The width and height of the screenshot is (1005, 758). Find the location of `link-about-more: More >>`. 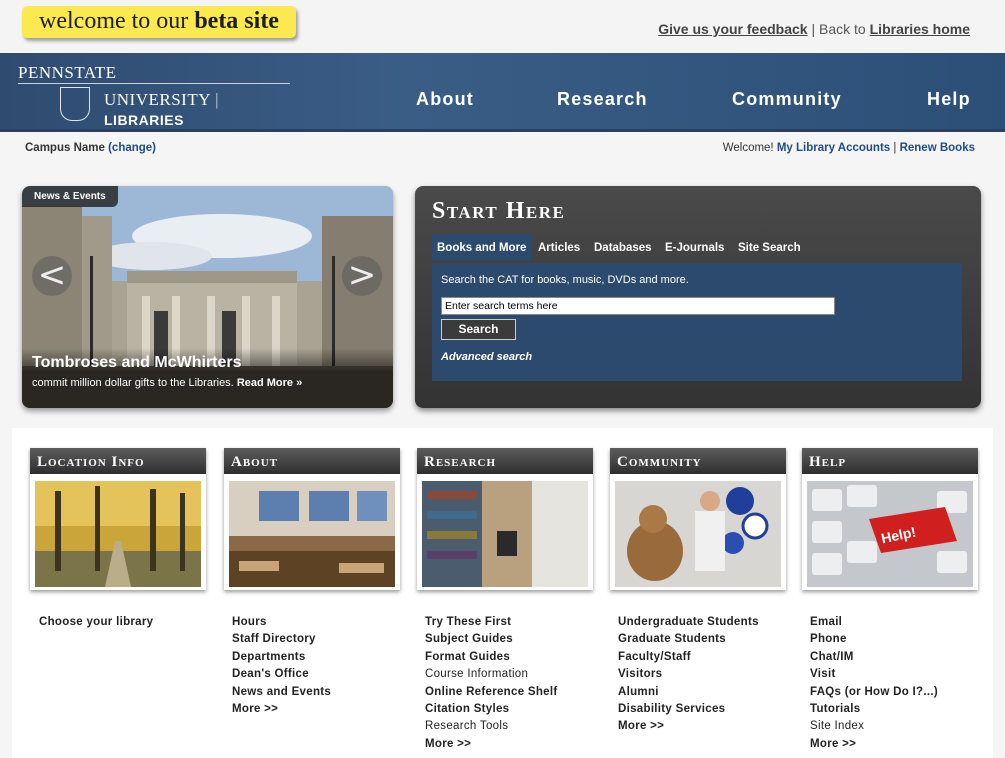

link-about-more: More >> is located at coordinates (281, 709).